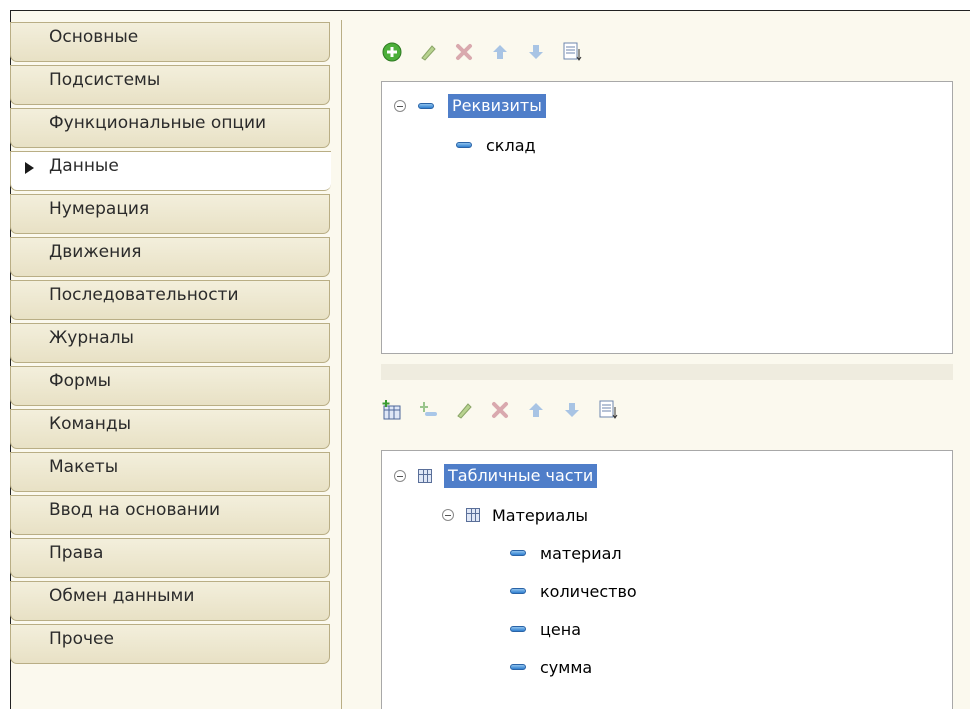  I want to click on add-table-button, so click(392, 410).